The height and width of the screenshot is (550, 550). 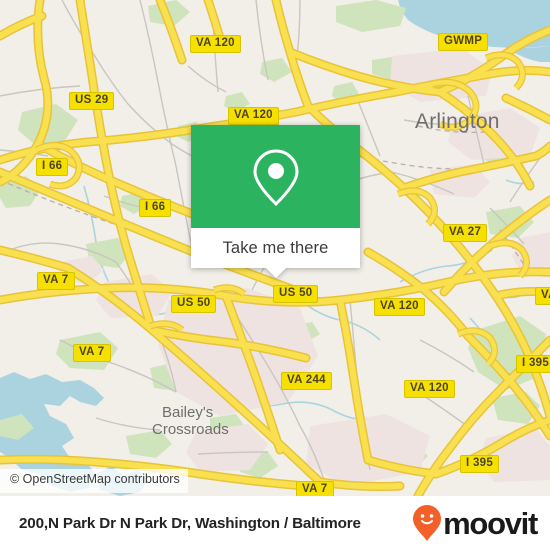 What do you see at coordinates (94, 481) in the screenshot?
I see `osm-attribution: © OpenStreetMap contributors` at bounding box center [94, 481].